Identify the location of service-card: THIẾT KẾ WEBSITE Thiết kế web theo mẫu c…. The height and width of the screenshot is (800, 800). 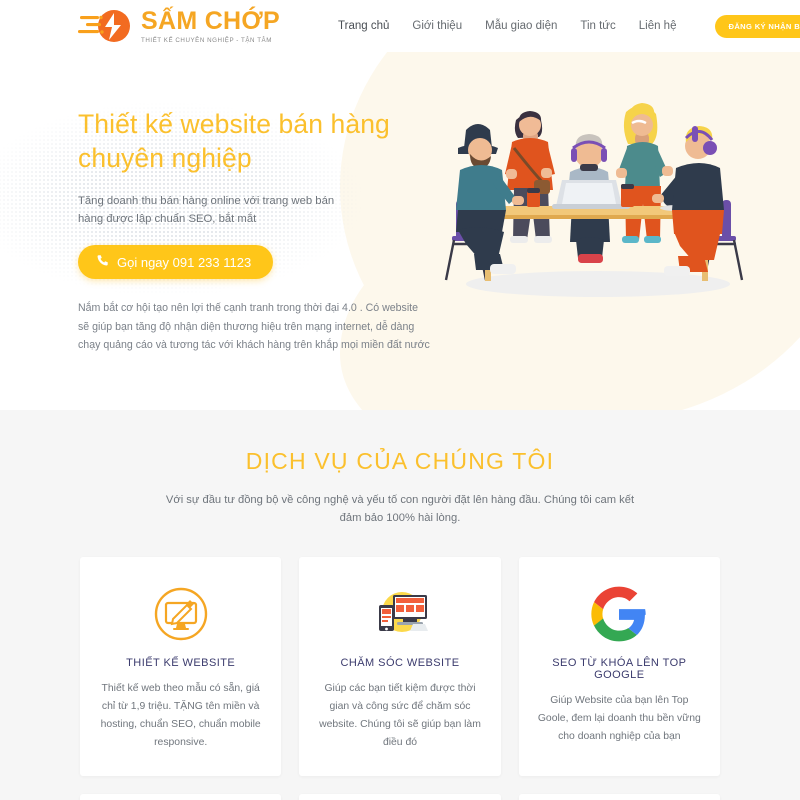
(181, 666).